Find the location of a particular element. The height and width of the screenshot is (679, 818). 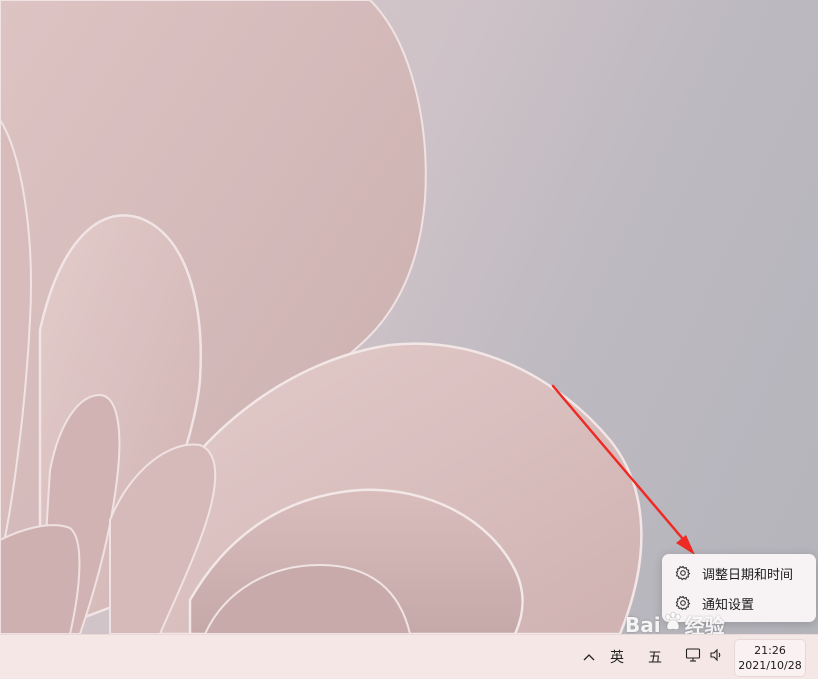

chevron-up-icon is located at coordinates (589, 657).